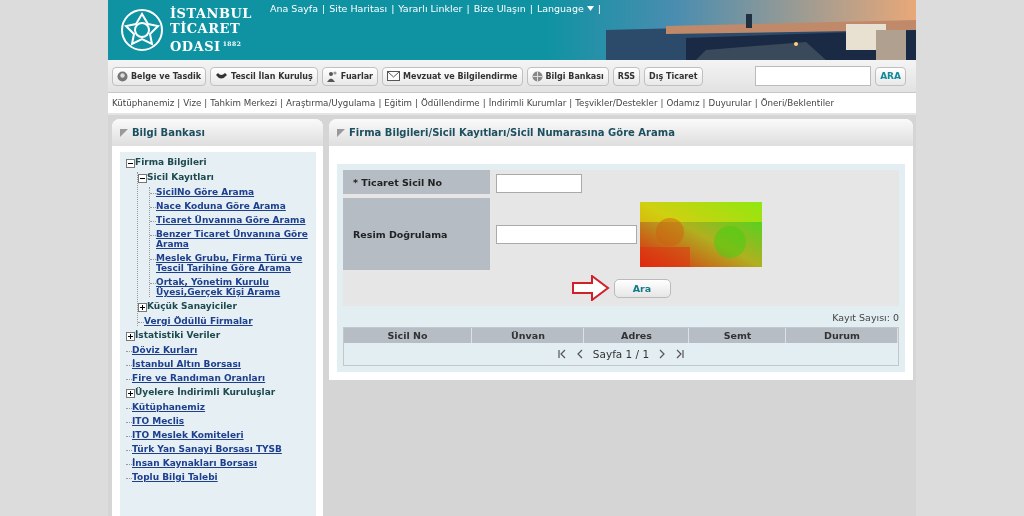 This screenshot has height=516, width=1024. I want to click on nav-link: Odamız, so click(683, 103).